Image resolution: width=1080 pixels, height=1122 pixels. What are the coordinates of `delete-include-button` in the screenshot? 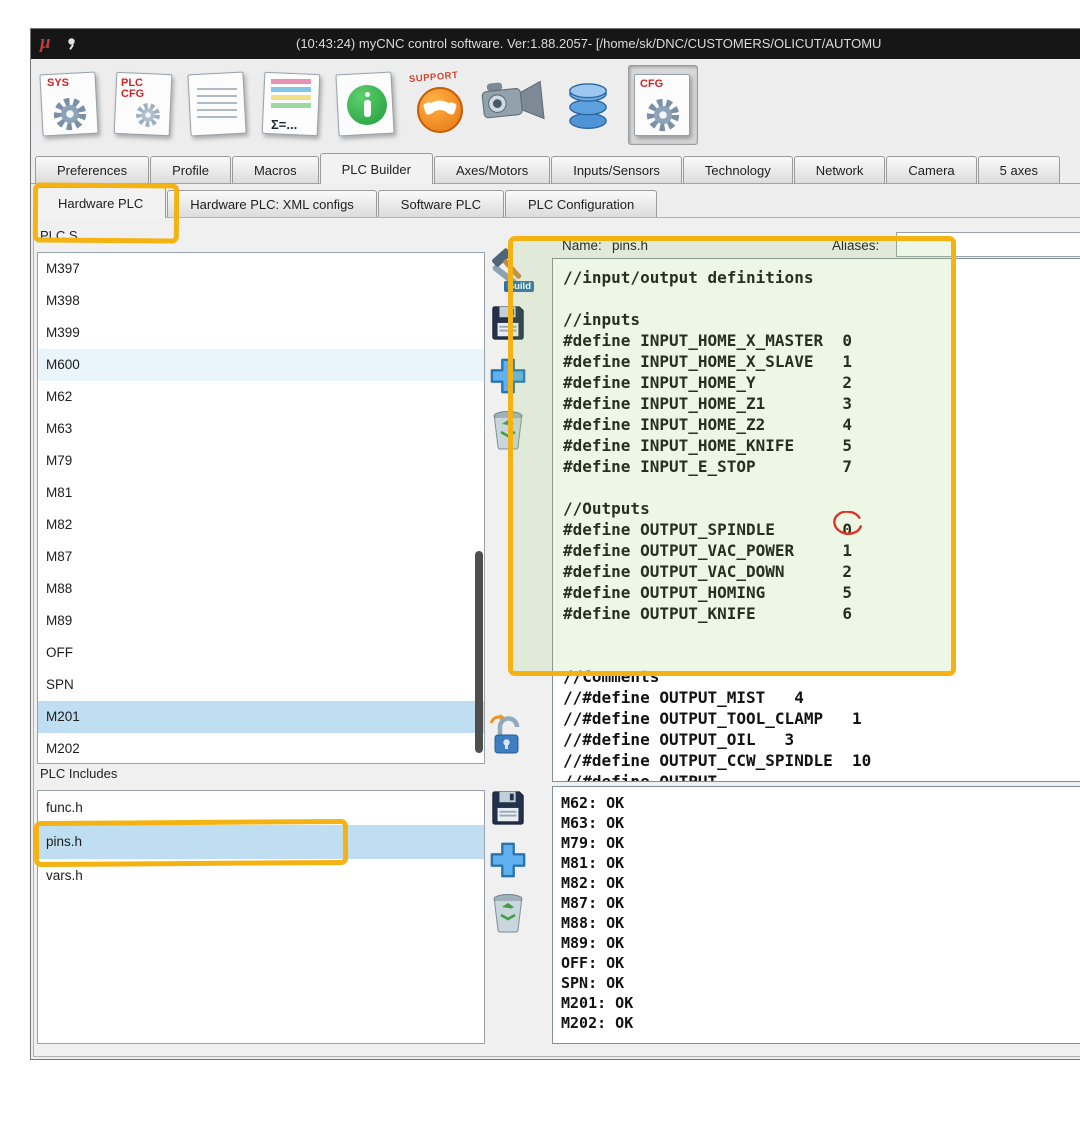 It's located at (508, 913).